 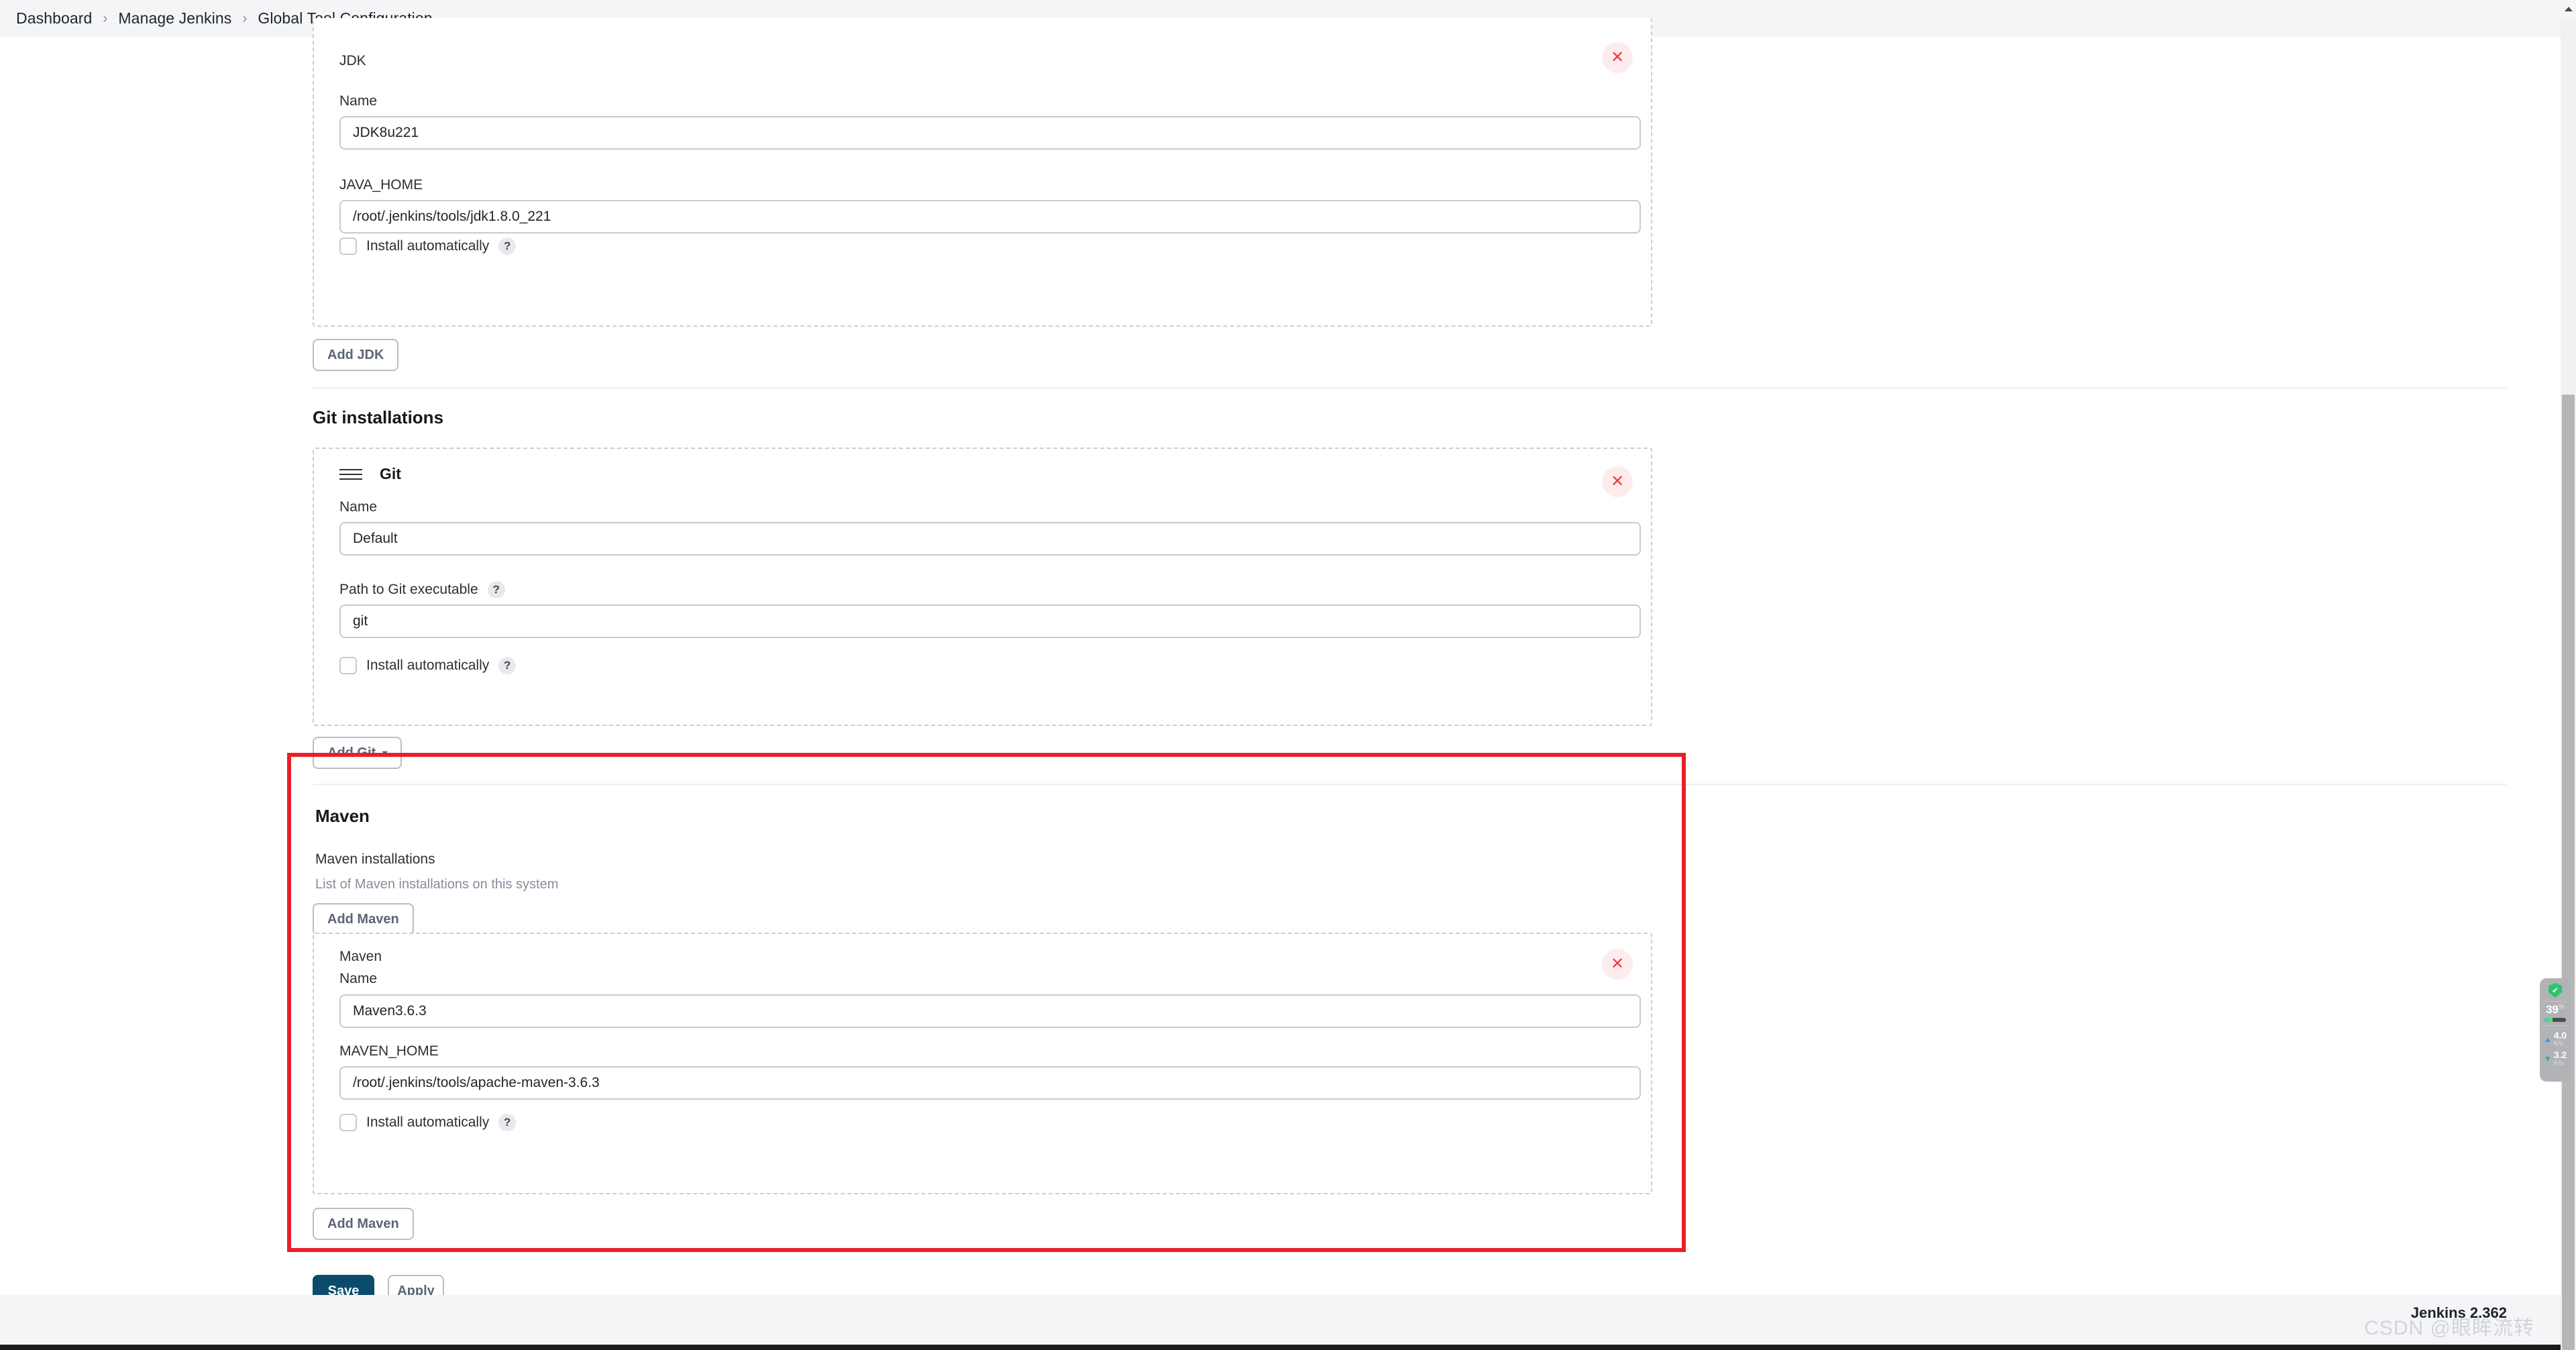 I want to click on git-block-title: Git, so click(x=390, y=473).